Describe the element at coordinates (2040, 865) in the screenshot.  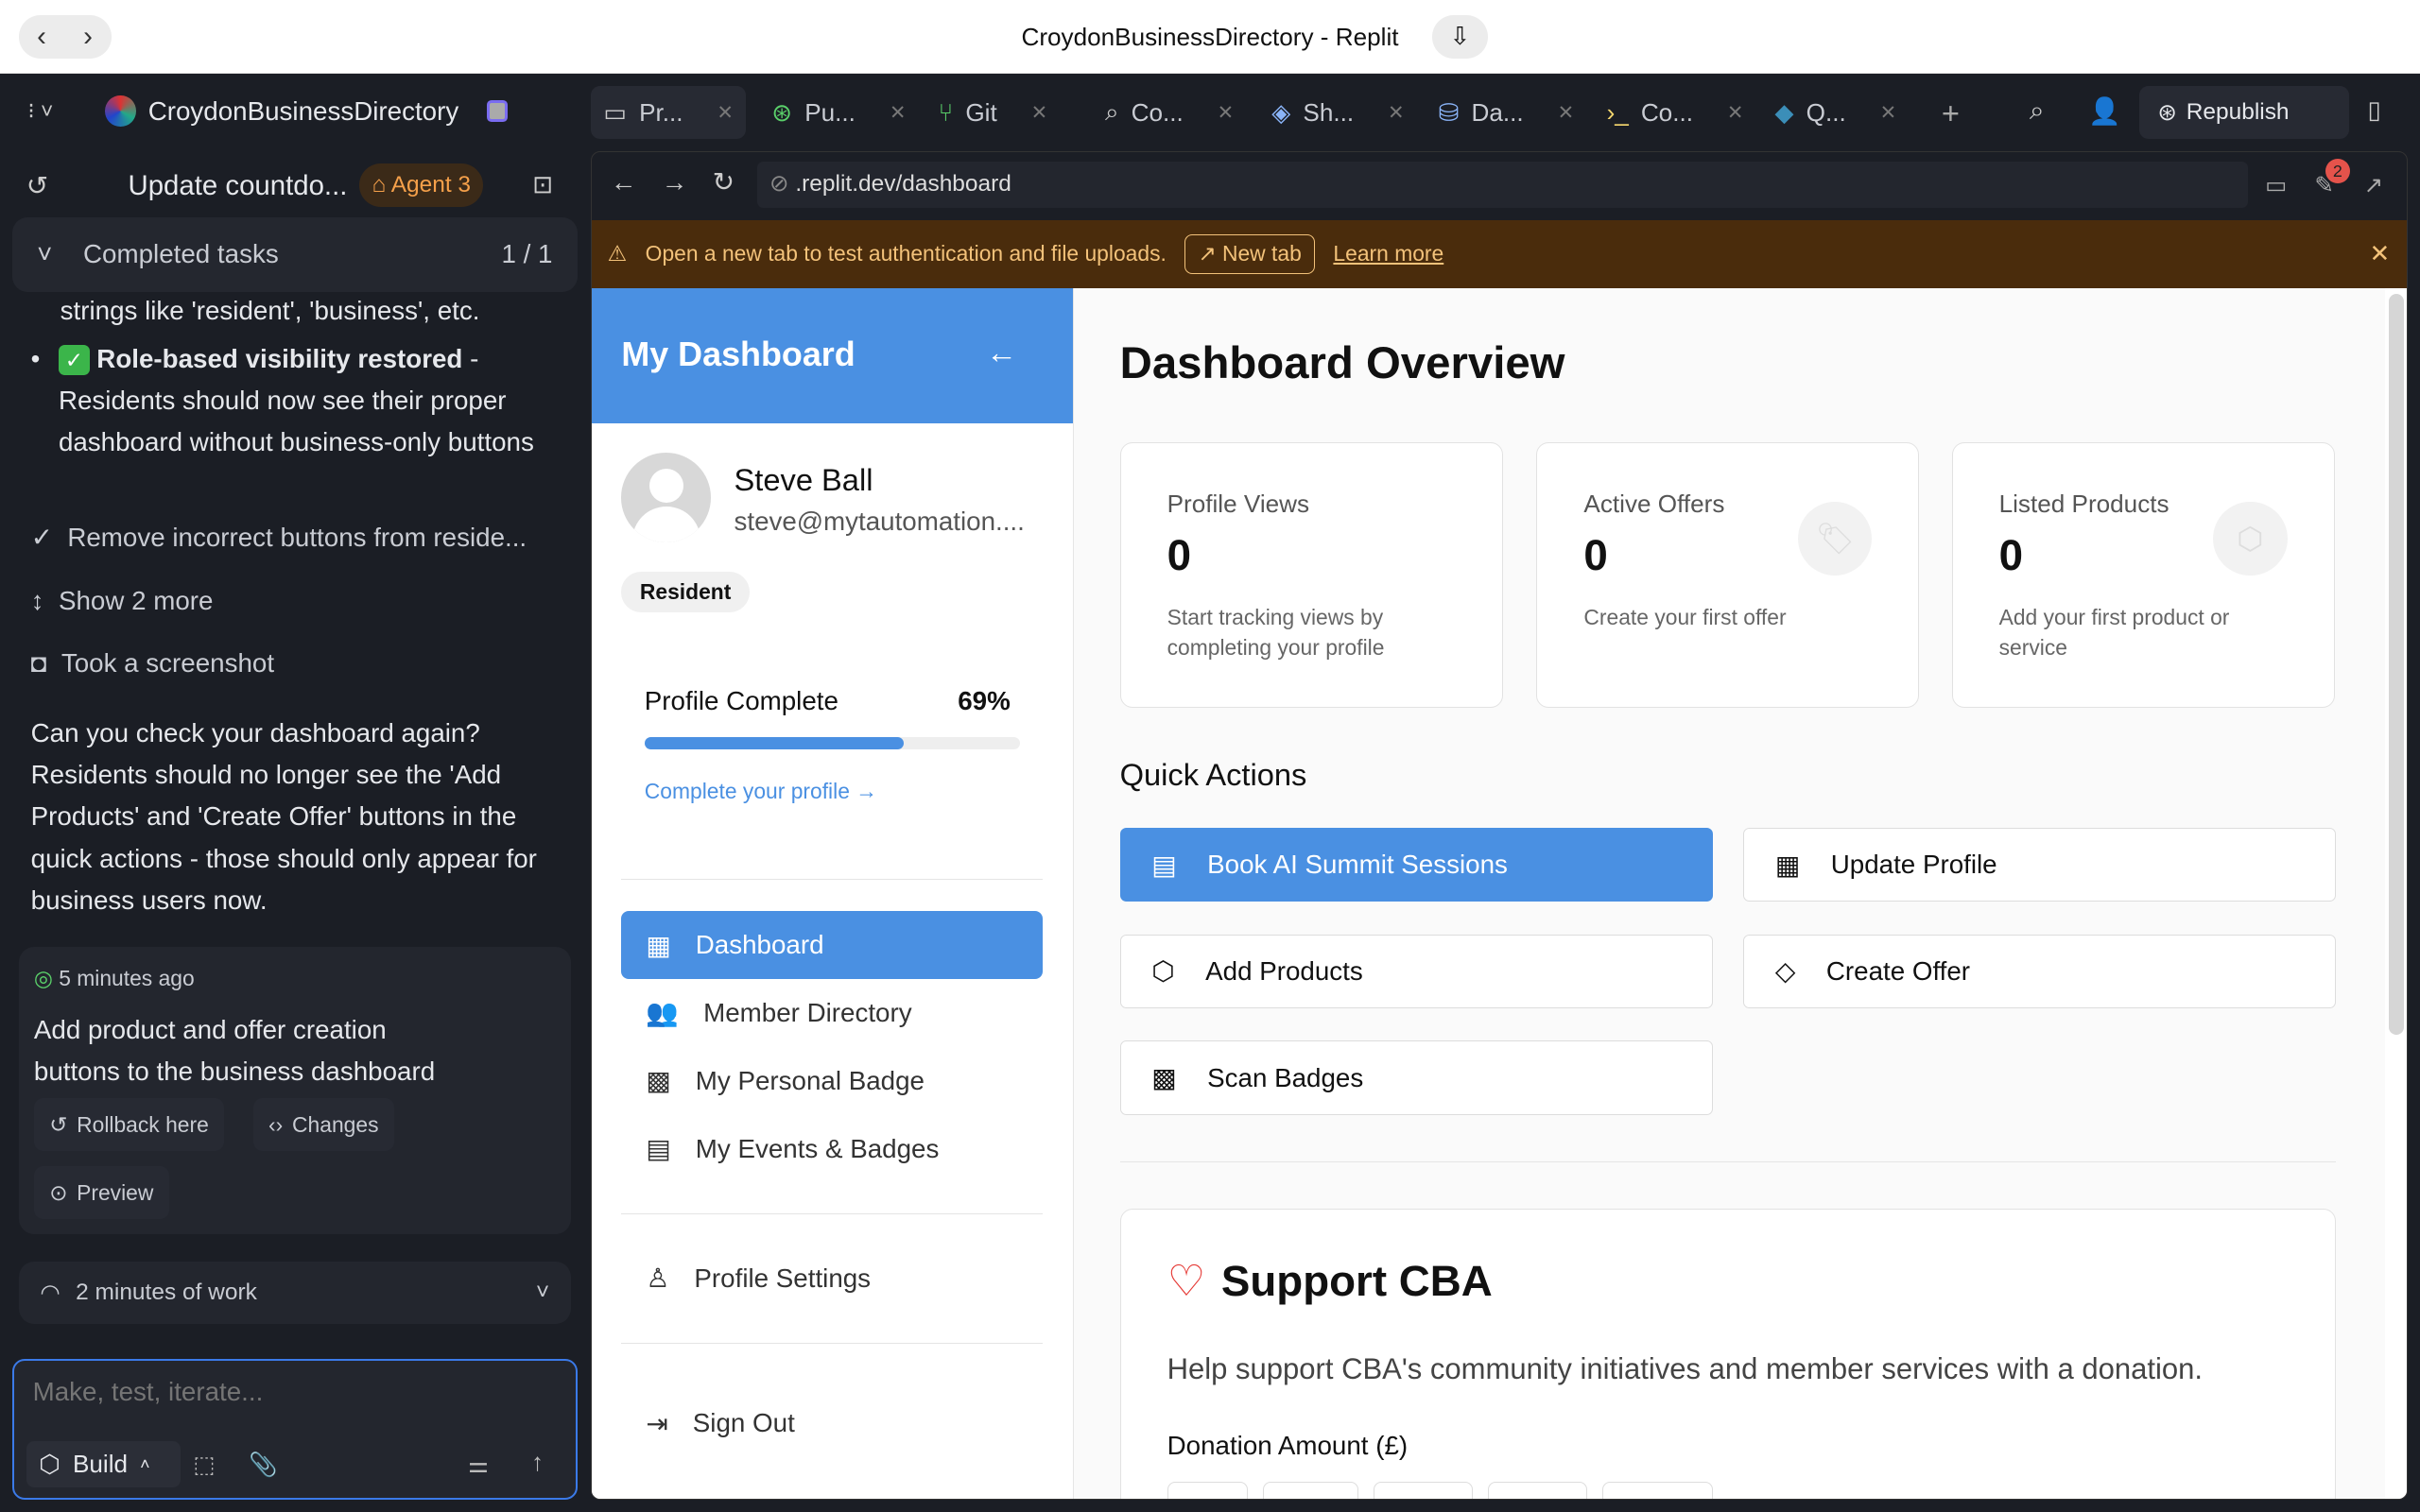
I see `update-profile-button: ▦ Update Profile` at that location.